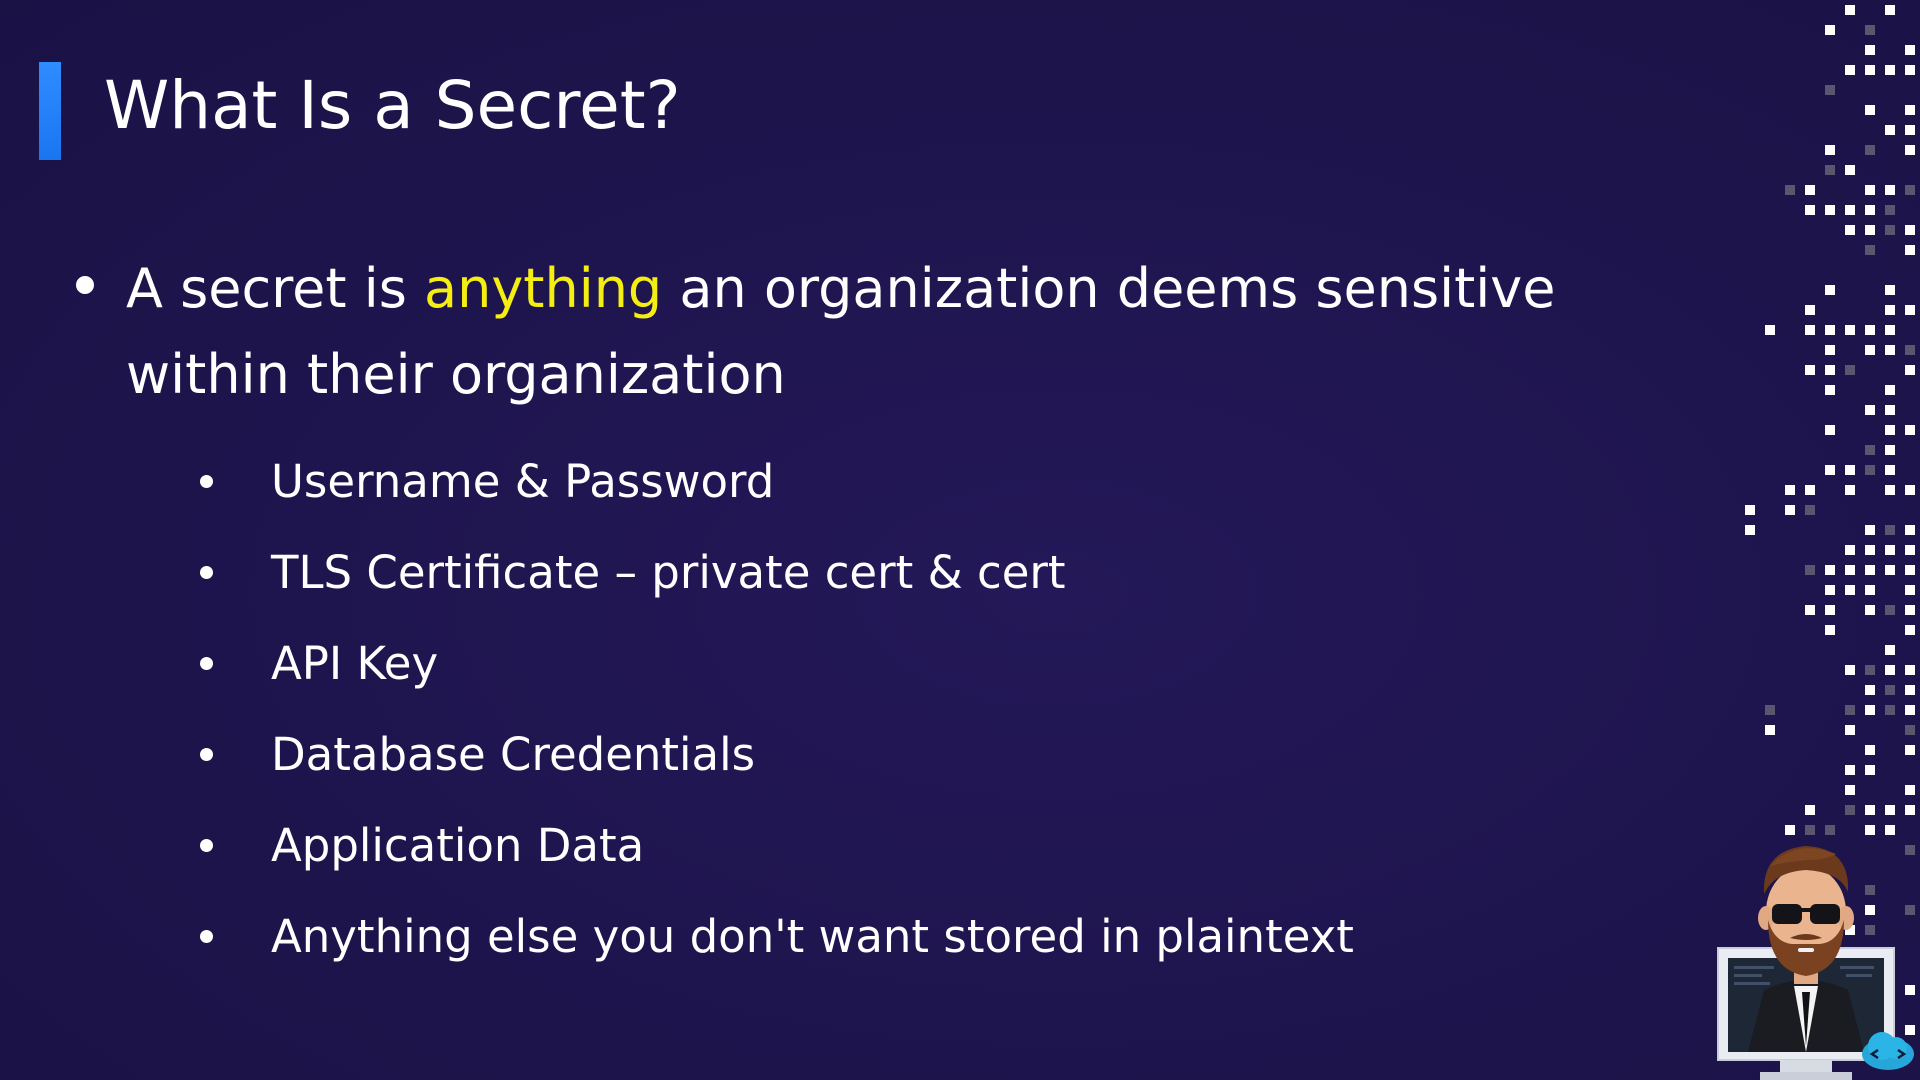 The image size is (1920, 1080). Describe the element at coordinates (775, 572) in the screenshot. I see `sub-bullet-item: TLS Certificate – private cert & cert` at that location.